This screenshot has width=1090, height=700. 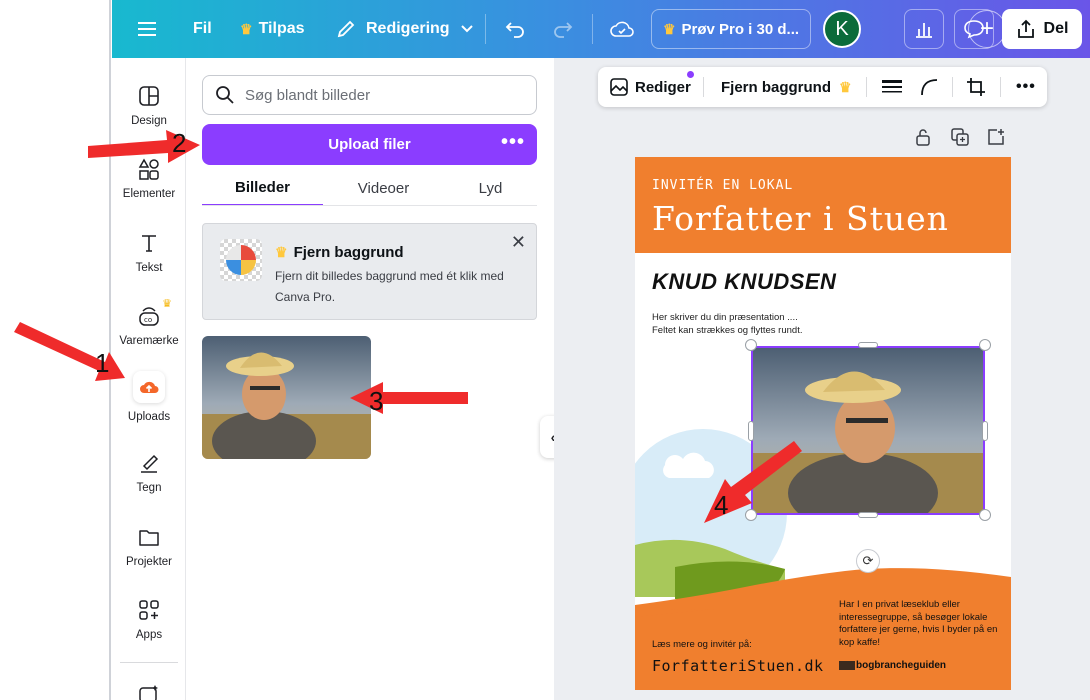 I want to click on resize-handle-top, so click(x=868, y=345).